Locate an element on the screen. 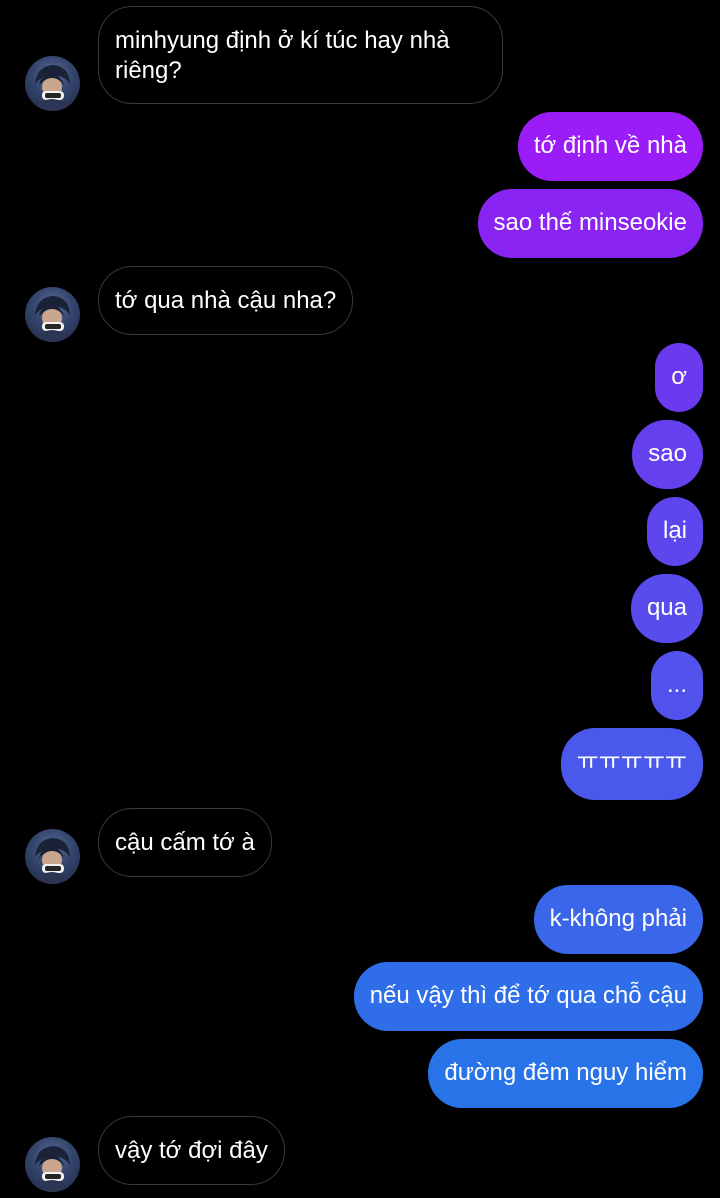 Image resolution: width=720 pixels, height=1198 pixels. message-outgoing: sao thế minseokie is located at coordinates (590, 223).